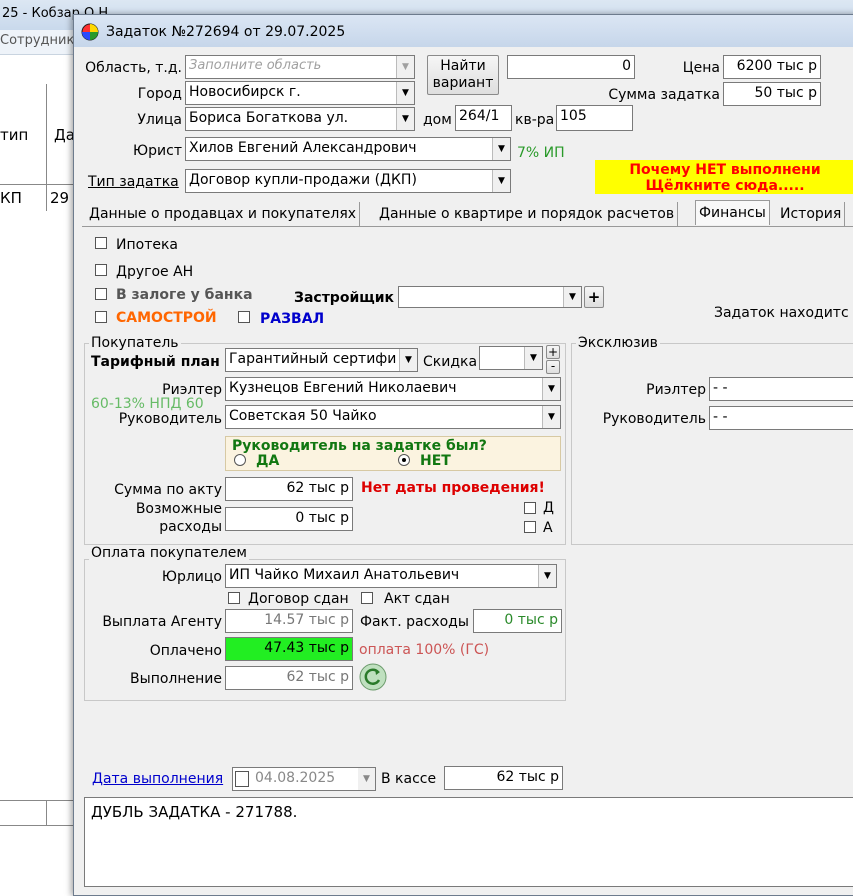 This screenshot has height=896, width=853. Describe the element at coordinates (40, 134) in the screenshot. I see `background-table-header: тип Да` at that location.